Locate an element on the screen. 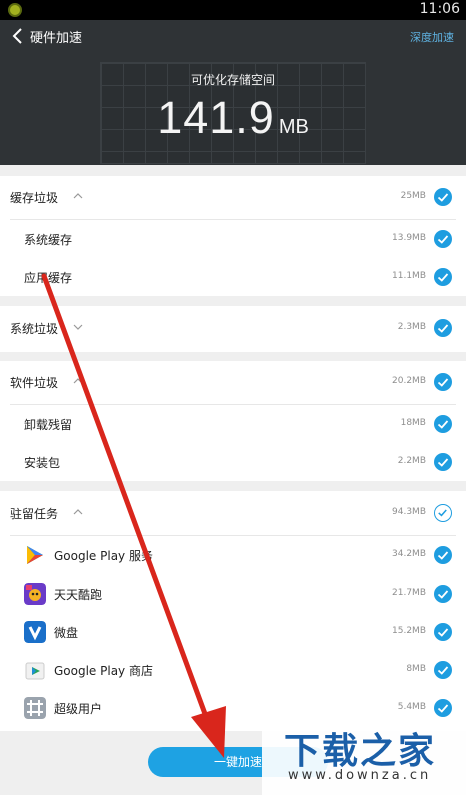 This screenshot has width=466, height=795. list-item: 安装包 2.2MB is located at coordinates (233, 462).